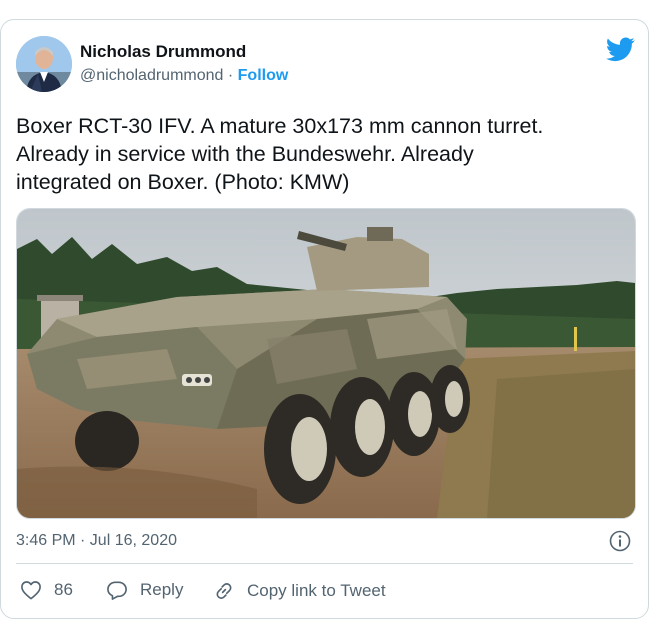 The height and width of the screenshot is (619, 650). What do you see at coordinates (162, 589) in the screenshot?
I see `reply-label: Reply` at bounding box center [162, 589].